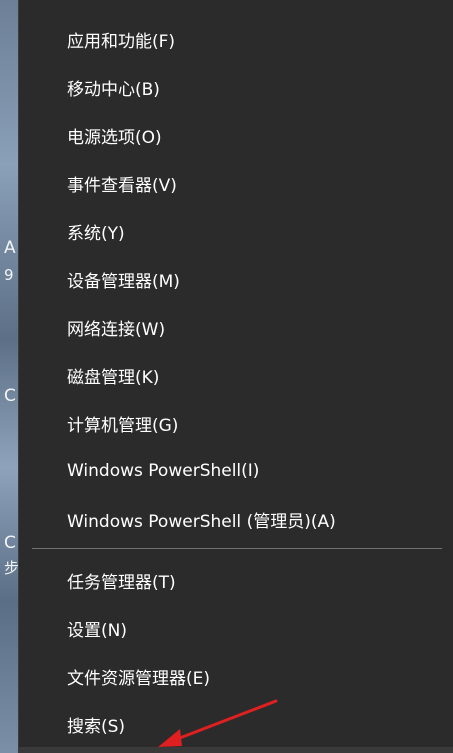 This screenshot has width=453, height=753. Describe the element at coordinates (236, 628) in the screenshot. I see `menu-item-settings: 设置(N)` at that location.